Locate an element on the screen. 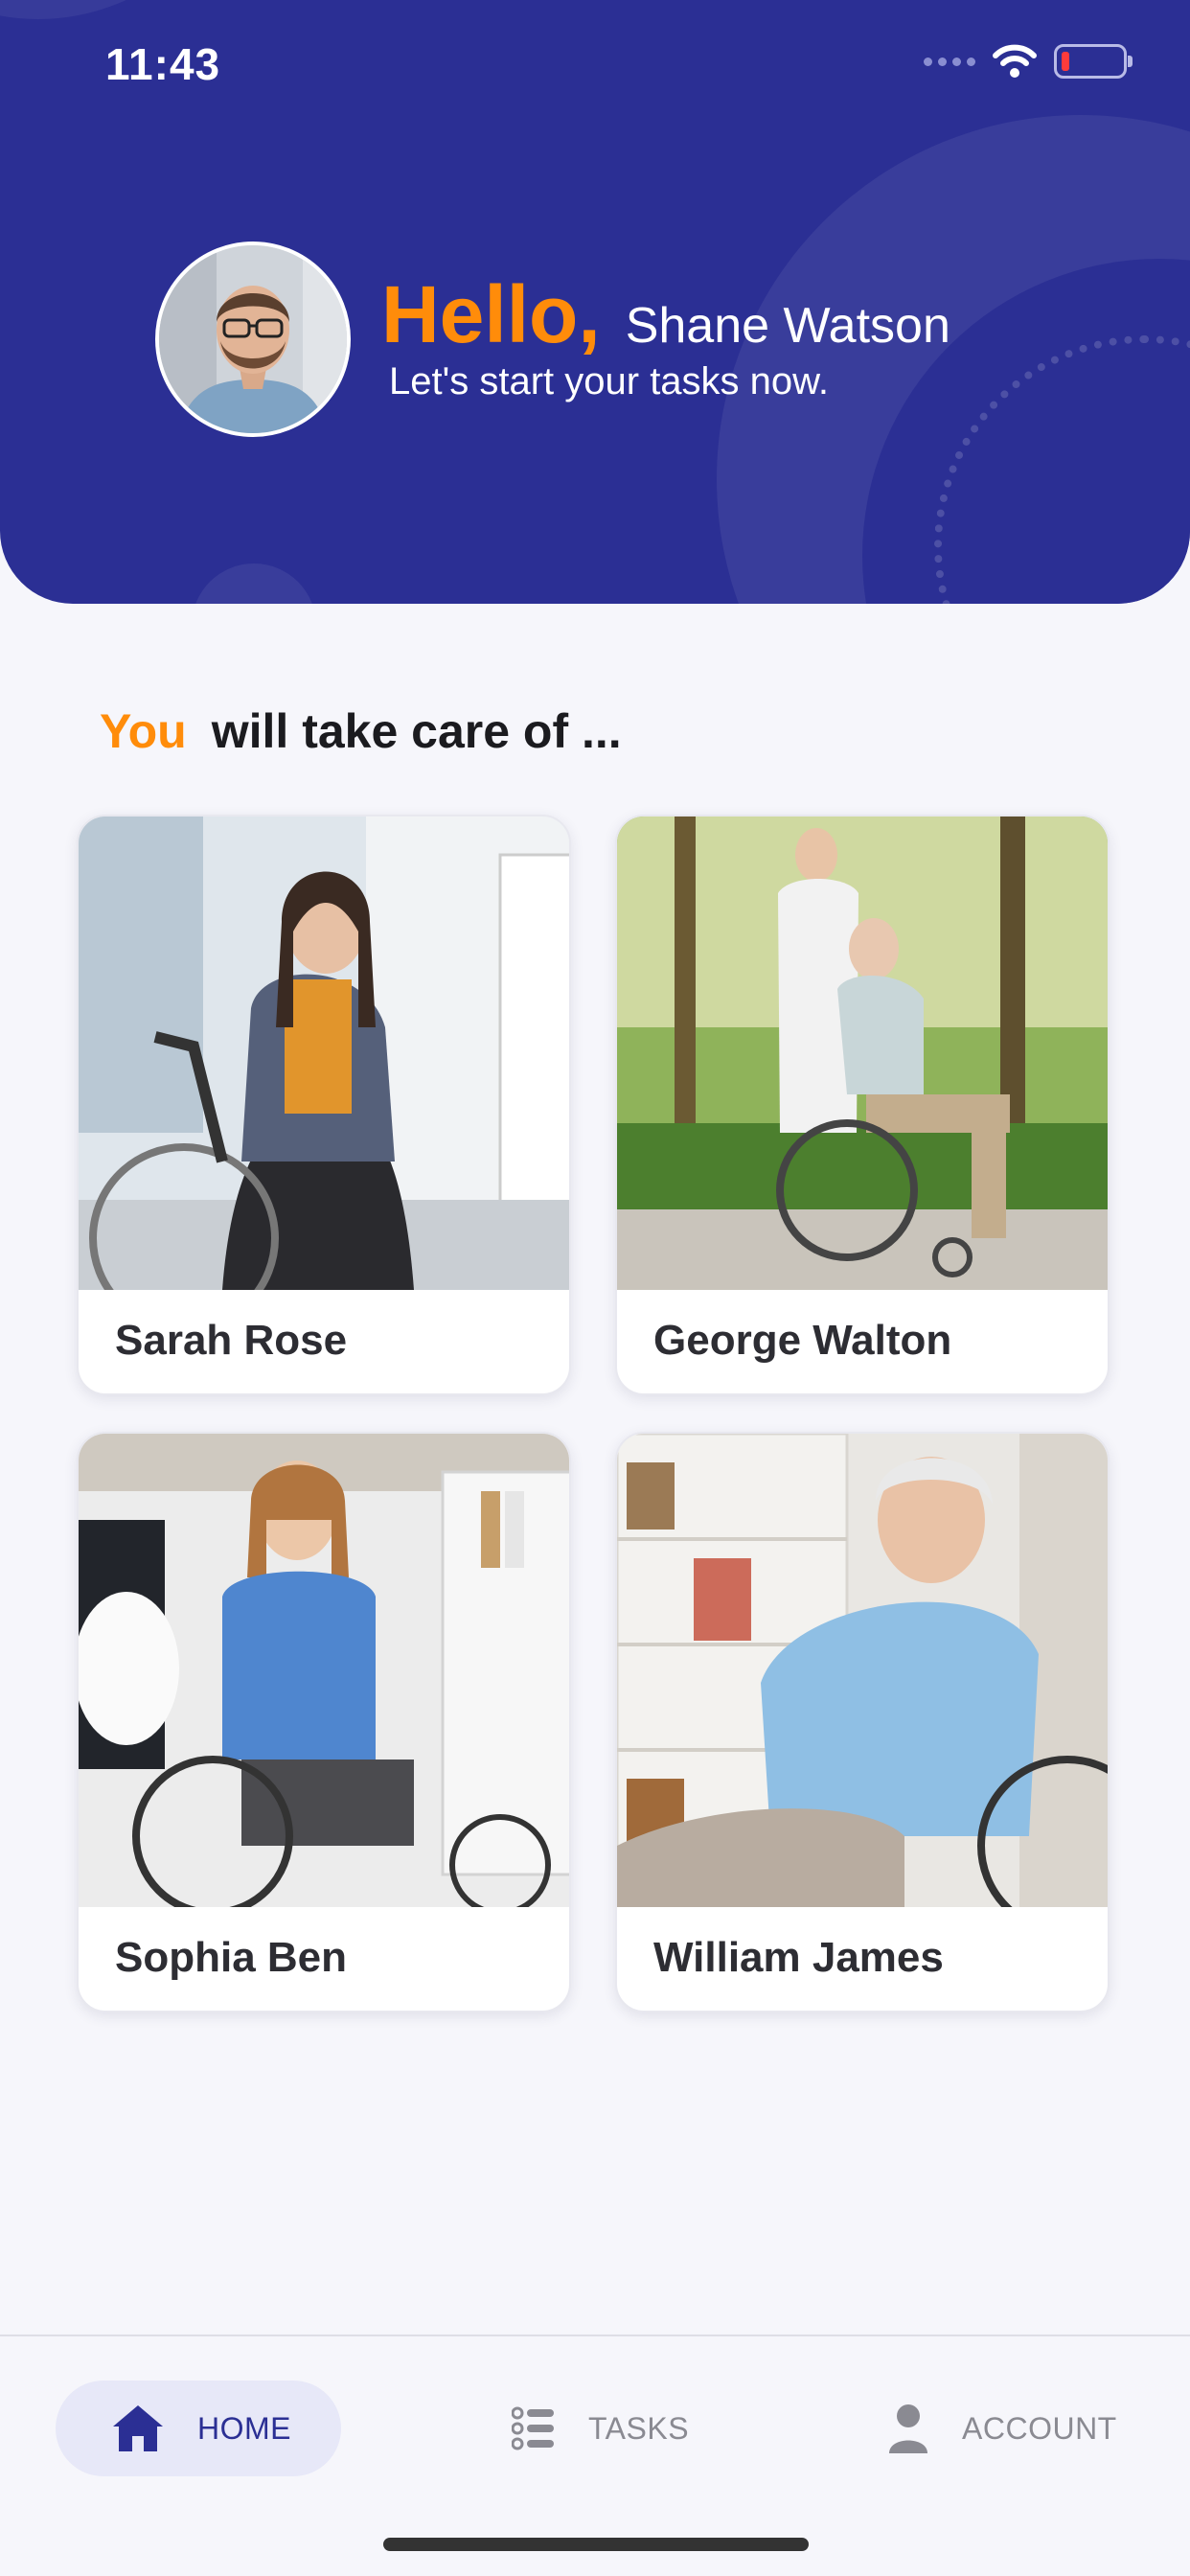 The image size is (1190, 2576). patient-card-william-james: William James is located at coordinates (863, 1722).